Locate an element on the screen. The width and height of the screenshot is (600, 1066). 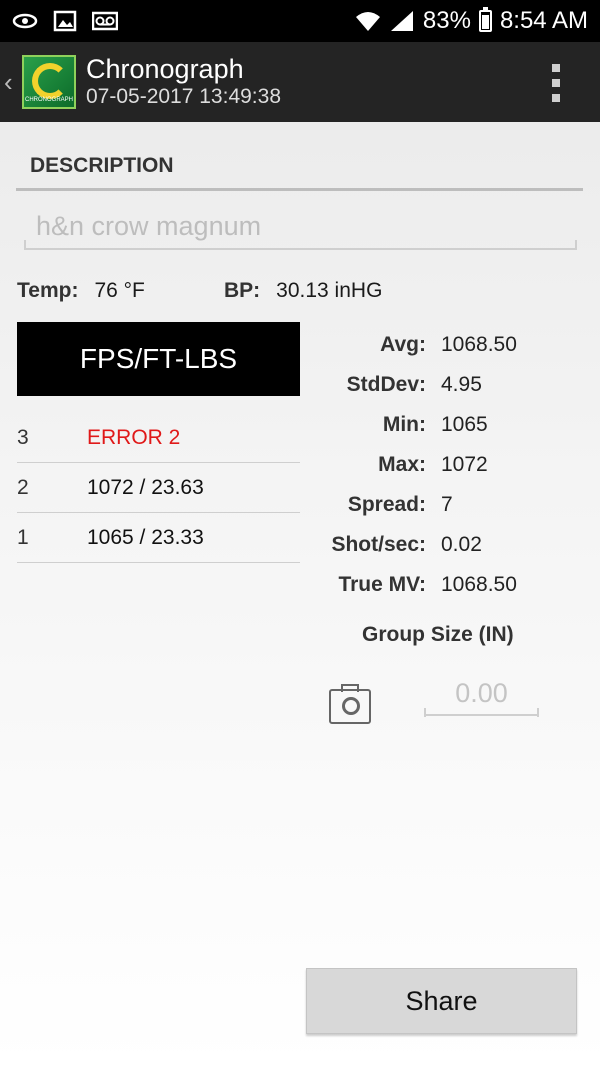
stat-label: Min: is located at coordinates (404, 424).